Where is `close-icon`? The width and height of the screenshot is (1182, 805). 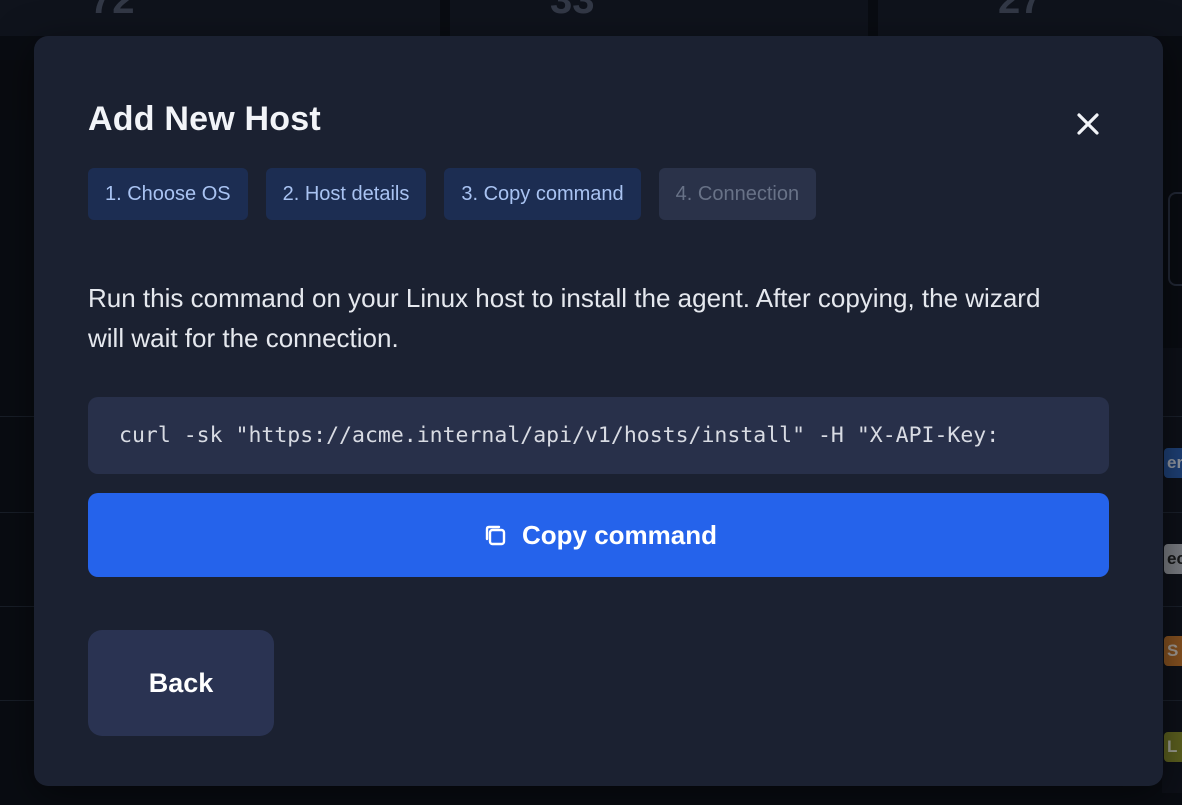
close-icon is located at coordinates (1088, 124).